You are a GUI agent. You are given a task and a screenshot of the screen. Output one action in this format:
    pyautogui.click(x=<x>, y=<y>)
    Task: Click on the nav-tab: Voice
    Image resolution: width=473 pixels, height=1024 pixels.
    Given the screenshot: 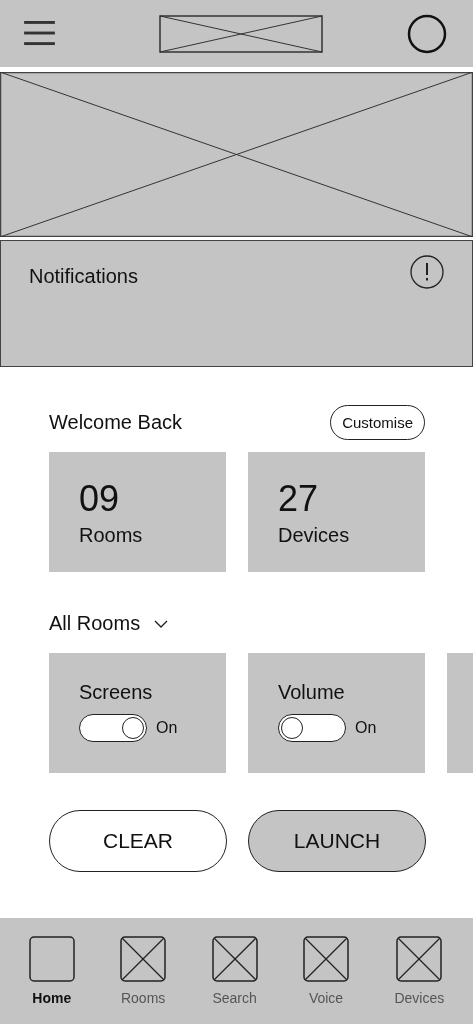 What is the action you would take?
    pyautogui.click(x=326, y=971)
    